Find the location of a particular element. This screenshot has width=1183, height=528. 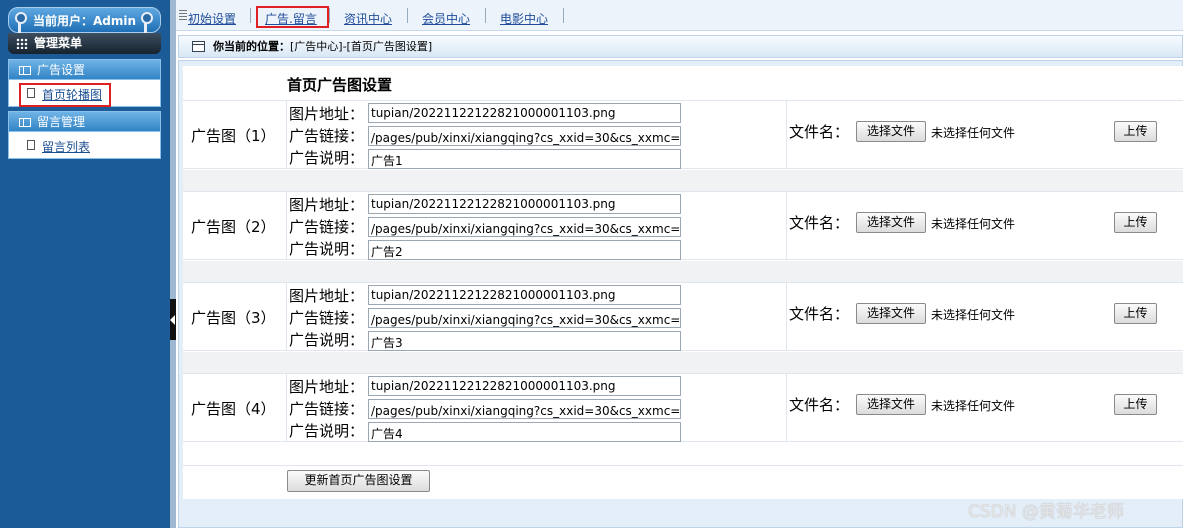

breadcrumb-label: 你当前的位置： is located at coordinates (251, 46).